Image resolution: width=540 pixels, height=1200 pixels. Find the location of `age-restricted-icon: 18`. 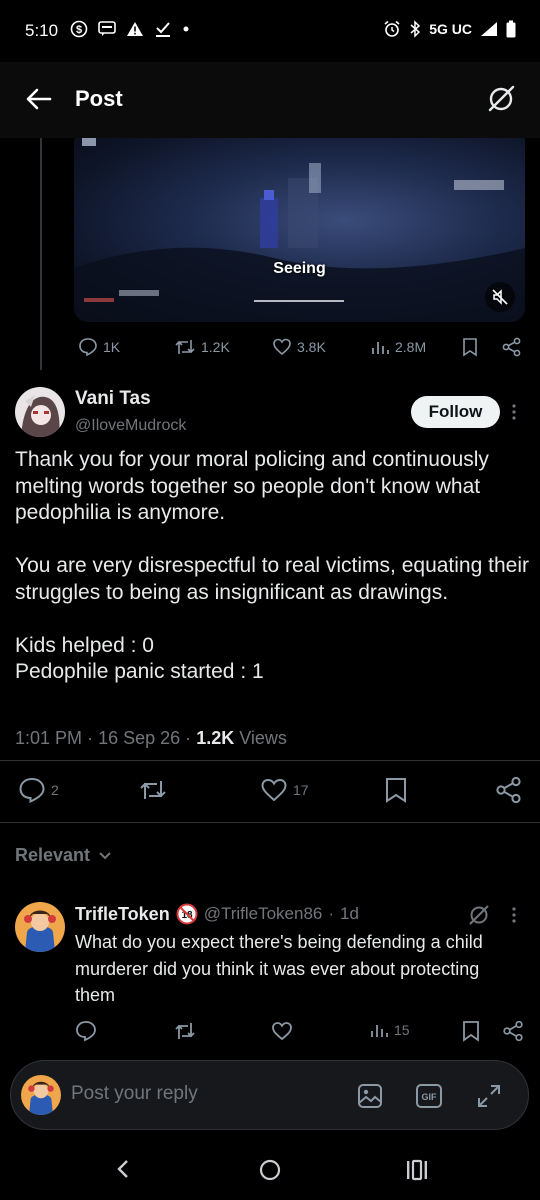

age-restricted-icon: 18 is located at coordinates (187, 914).